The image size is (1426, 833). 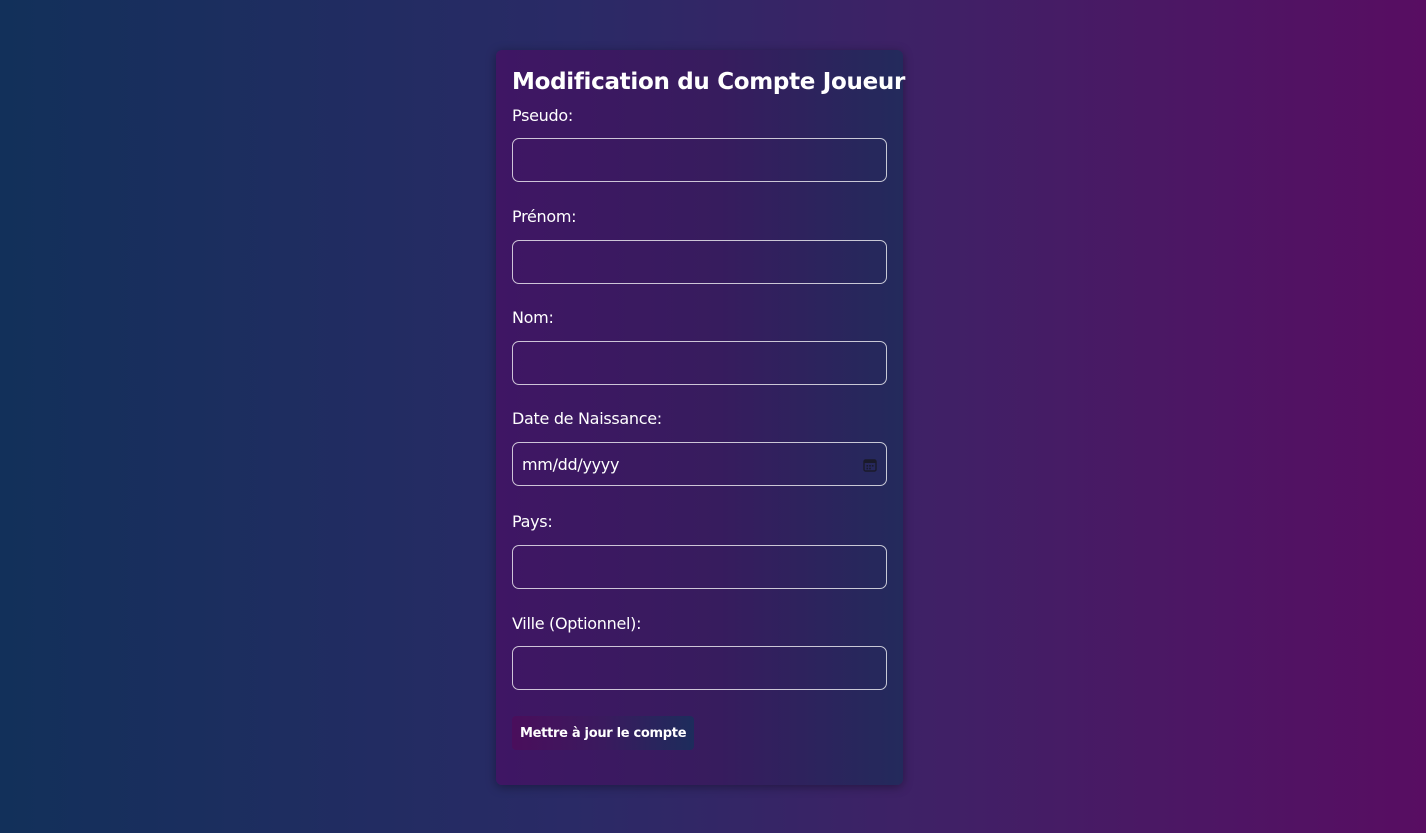 What do you see at coordinates (603, 733) in the screenshot?
I see `update-account-button: Mettre à jour le compte` at bounding box center [603, 733].